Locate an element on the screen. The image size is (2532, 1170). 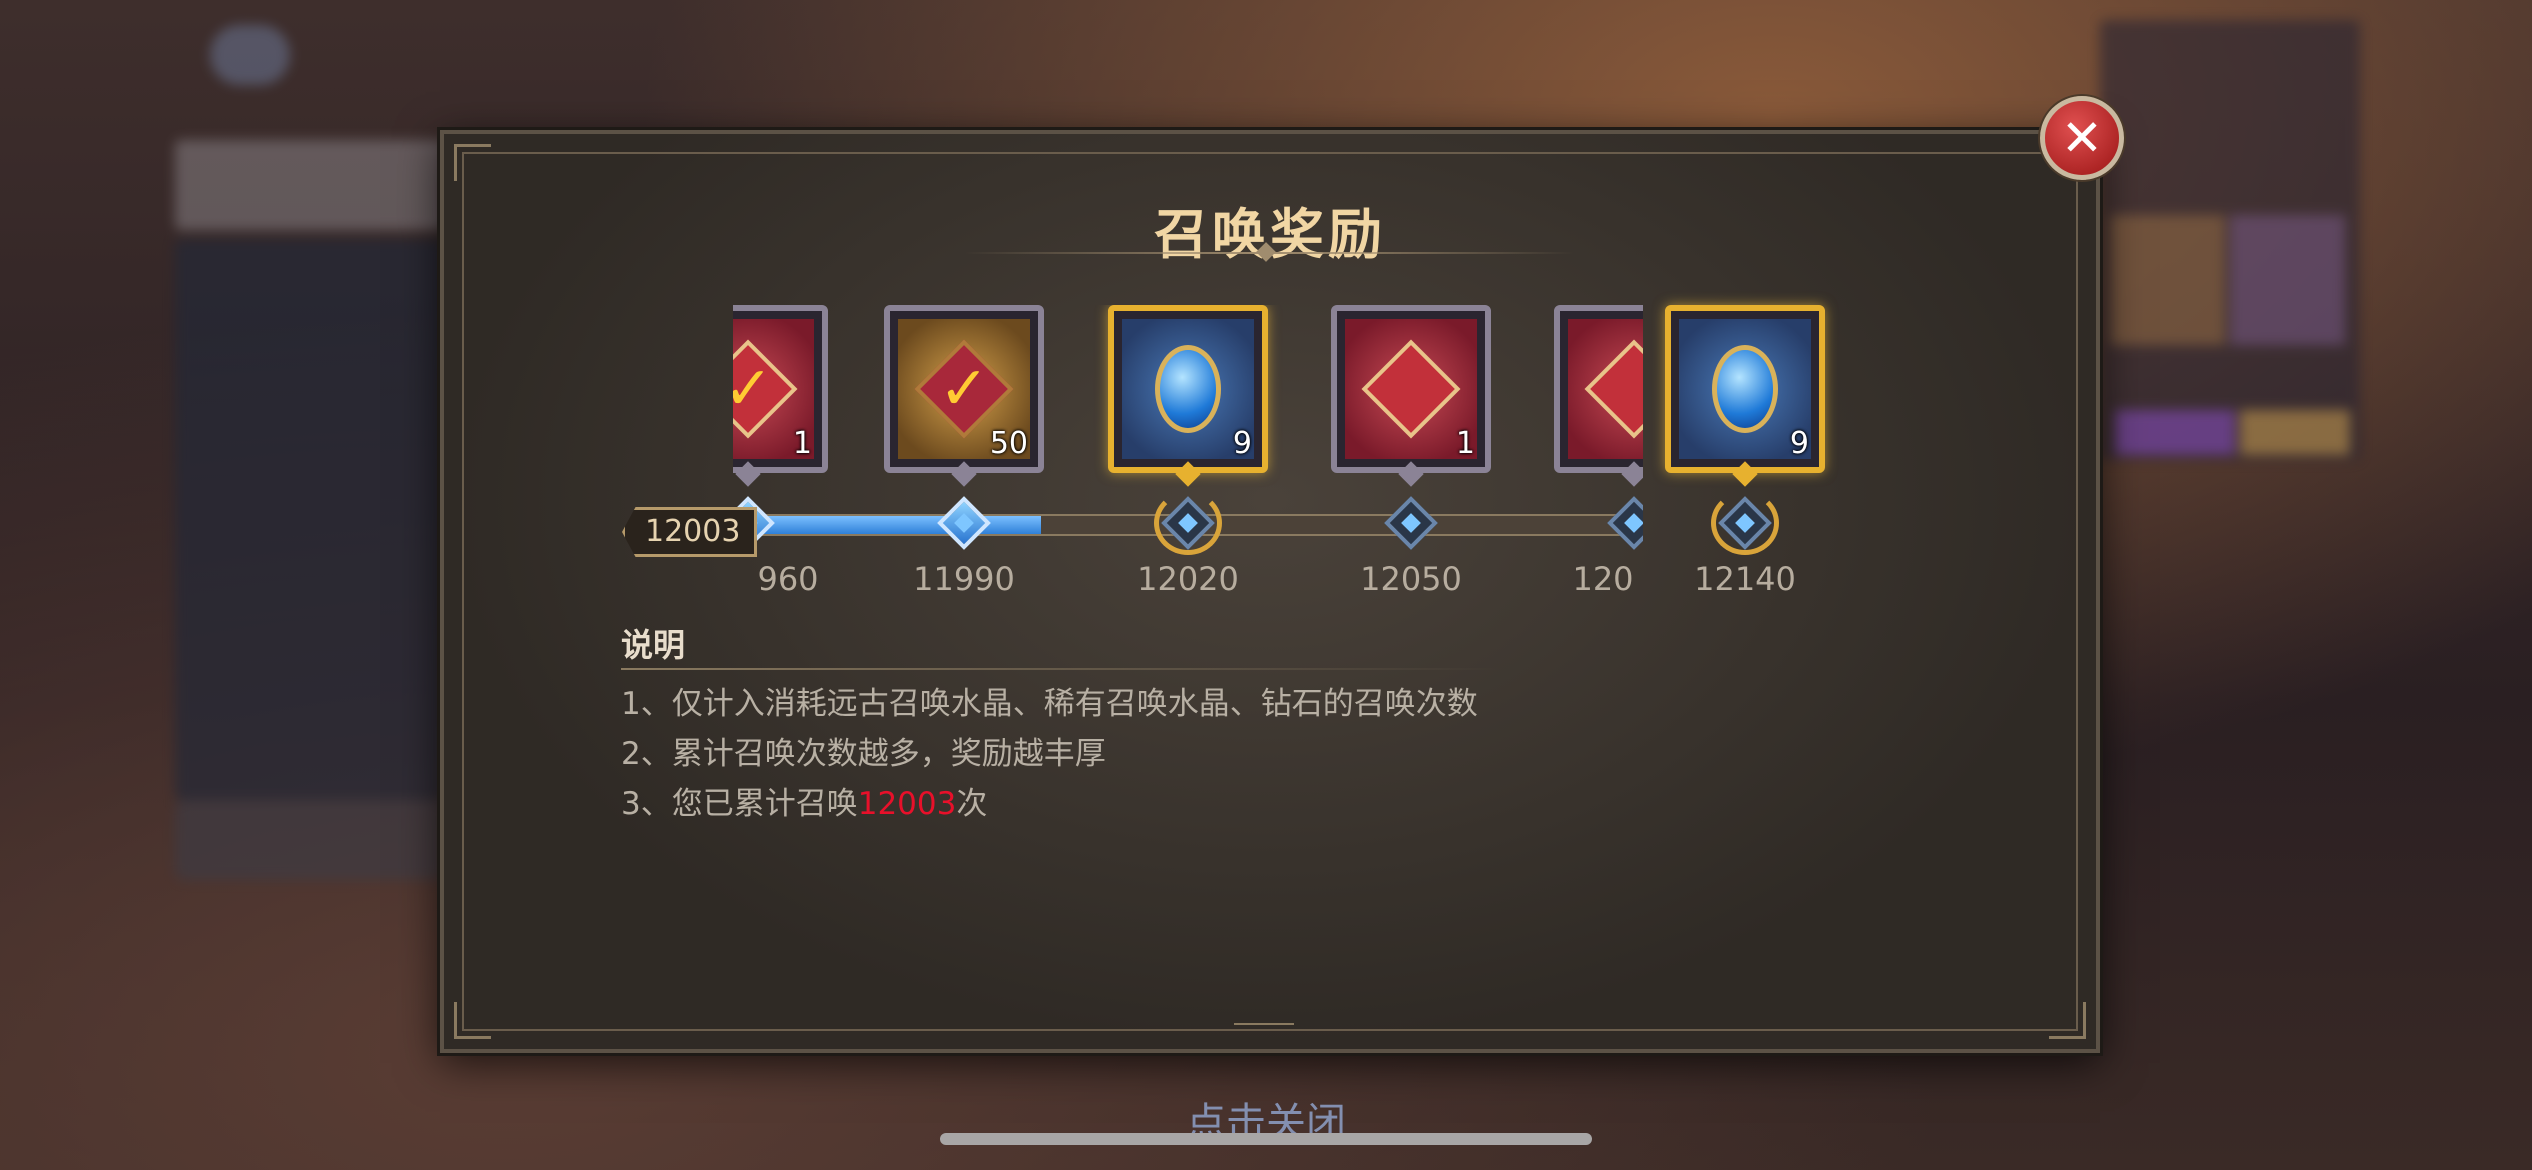
reward-track: ✓ 1 ✓ 50 9 1 960 11990 12020 12050 120 is located at coordinates (1188, 457).